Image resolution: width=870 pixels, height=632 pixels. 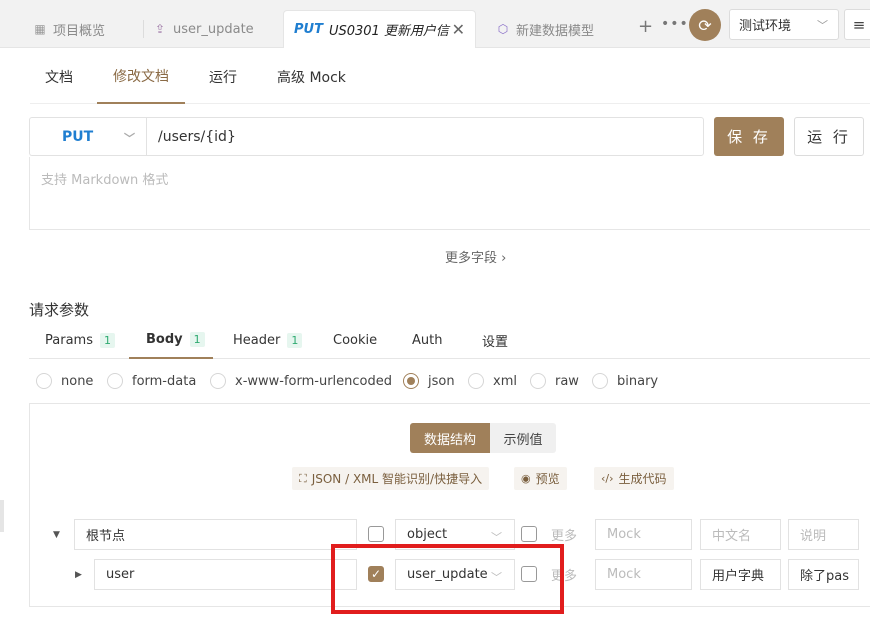 What do you see at coordinates (425, 136) in the screenshot?
I see `url-input` at bounding box center [425, 136].